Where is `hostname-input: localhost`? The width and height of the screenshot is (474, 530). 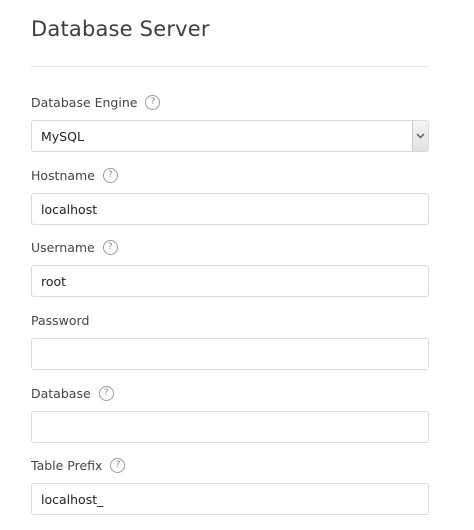 hostname-input: localhost is located at coordinates (230, 209).